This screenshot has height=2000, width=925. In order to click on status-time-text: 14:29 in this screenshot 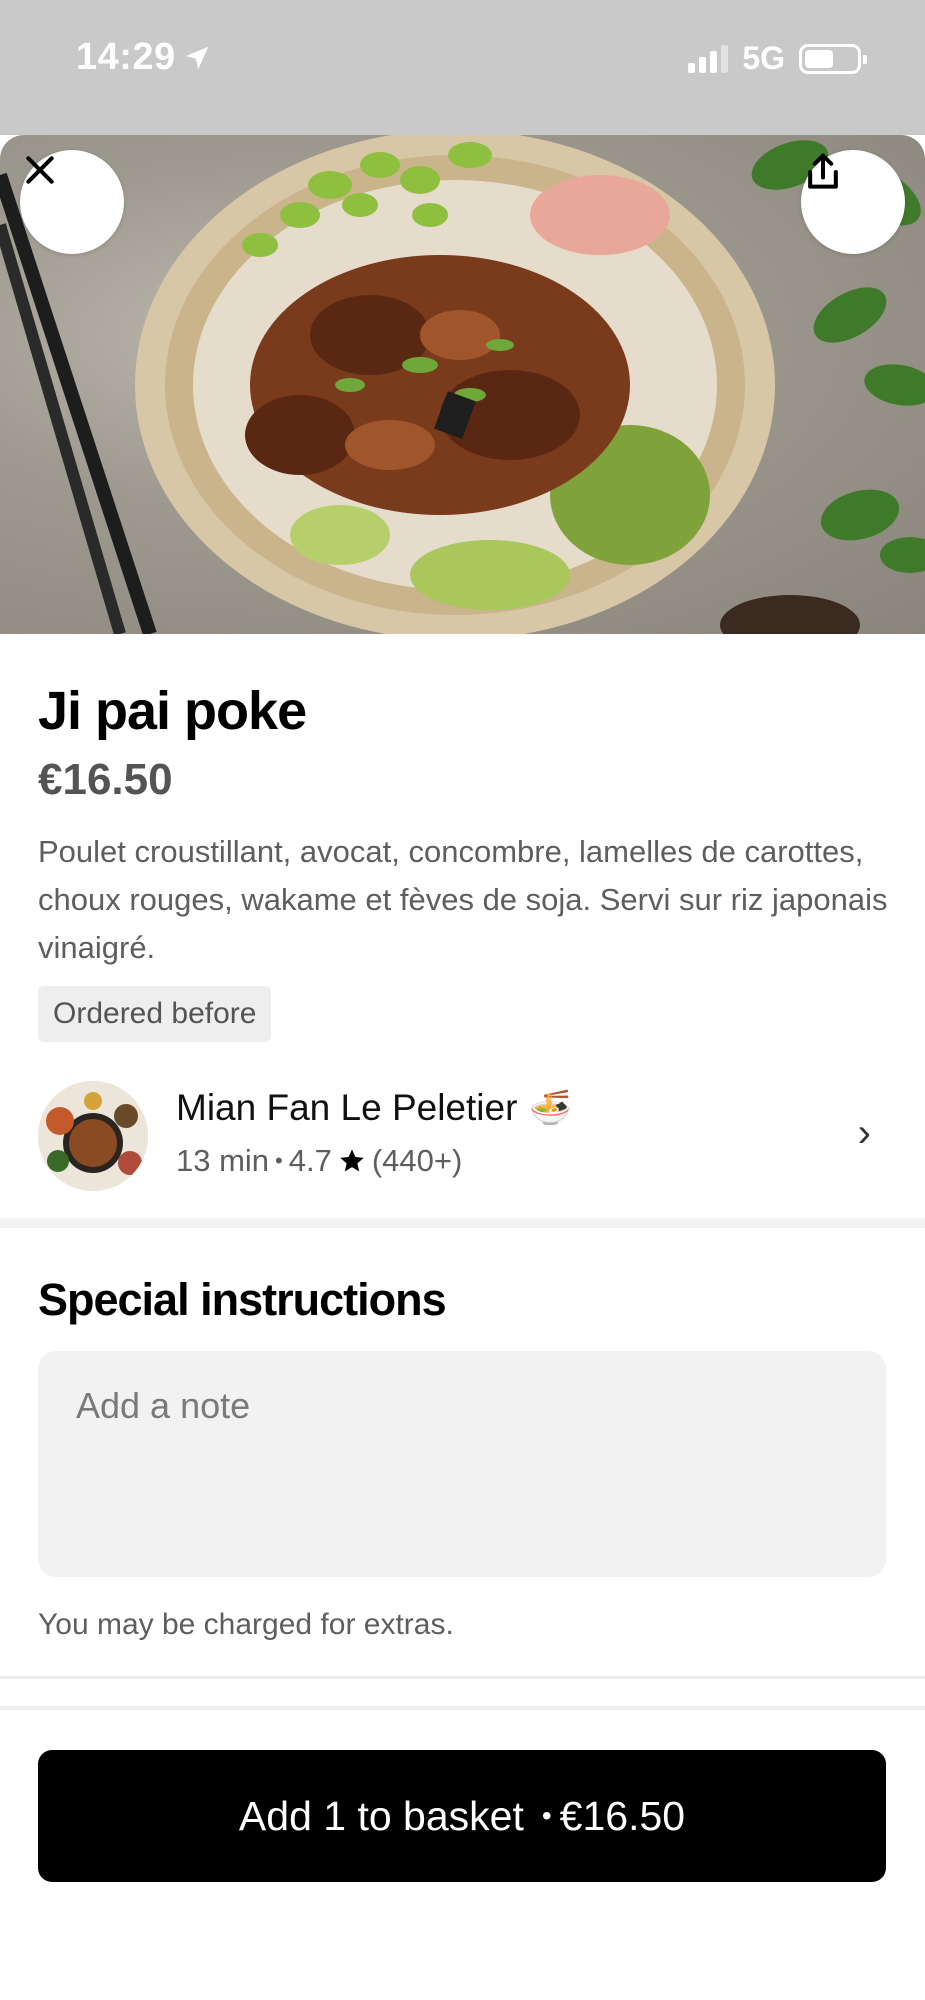, I will do `click(126, 57)`.